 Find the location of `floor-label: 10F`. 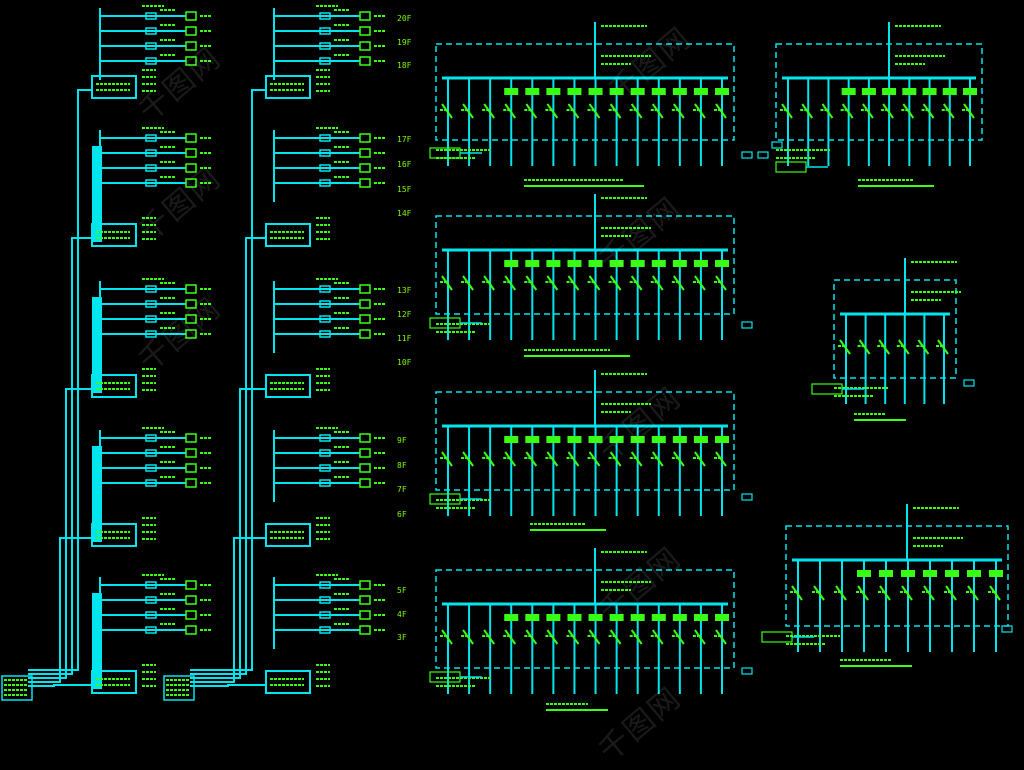

floor-label: 10F is located at coordinates (404, 362).